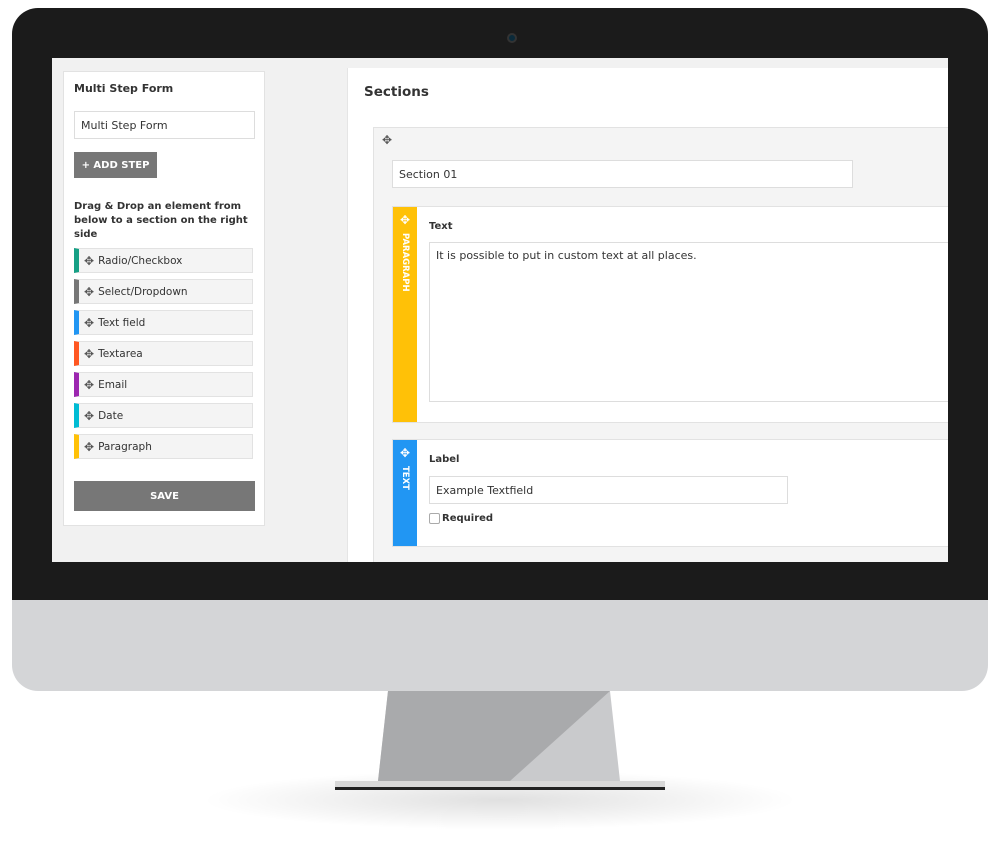 The width and height of the screenshot is (1000, 864). Describe the element at coordinates (608, 490) in the screenshot. I see `label-input: Example Textfield` at that location.